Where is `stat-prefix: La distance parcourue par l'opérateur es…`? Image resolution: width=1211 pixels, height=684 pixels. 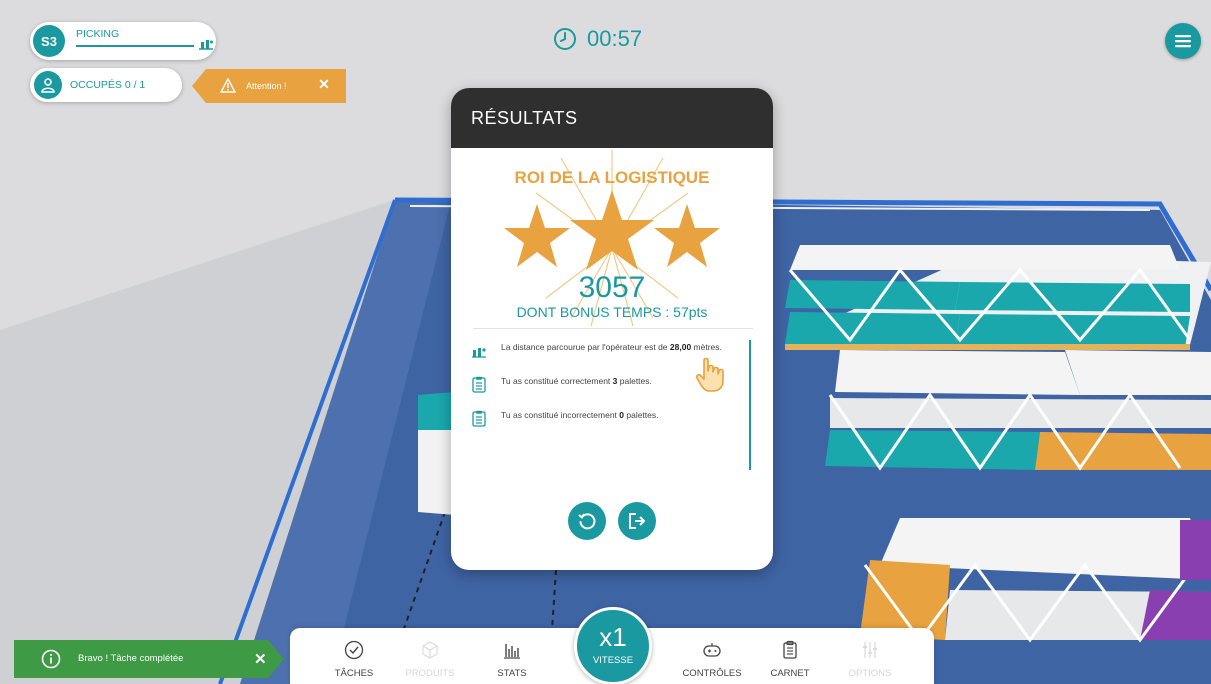 stat-prefix: La distance parcourue par l'opérateur es… is located at coordinates (585, 347).